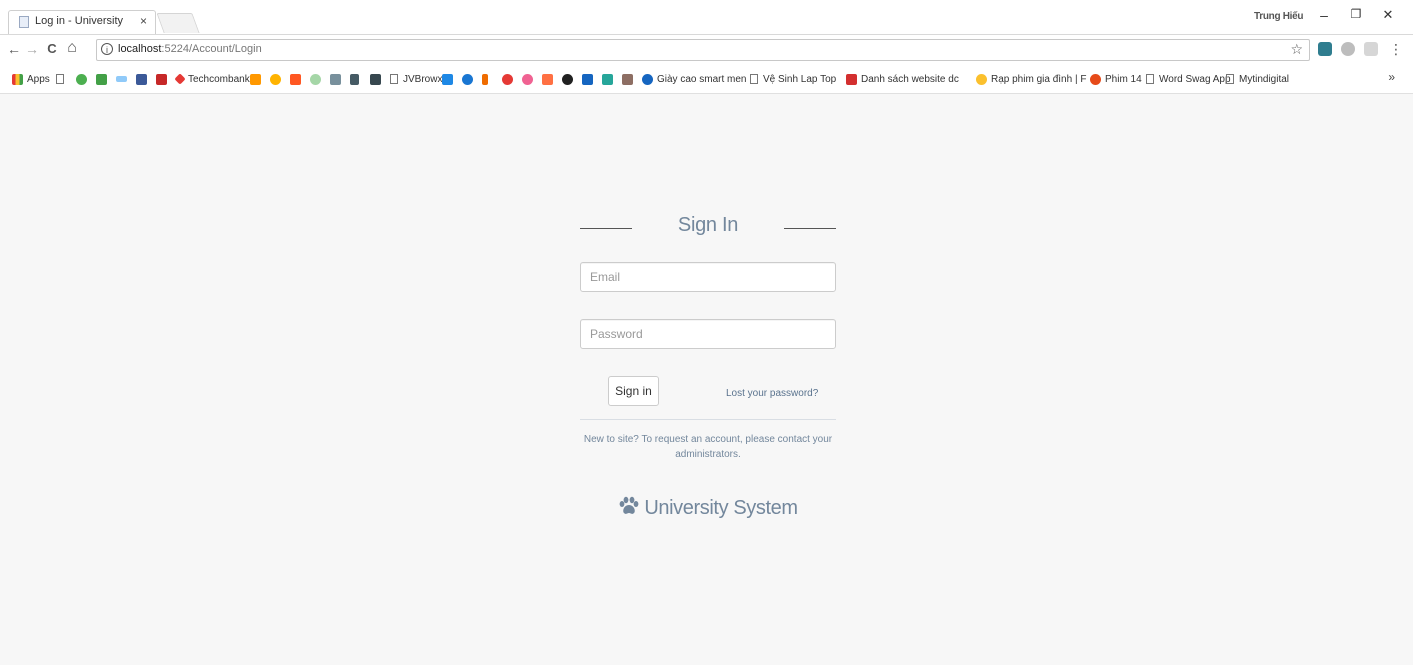  What do you see at coordinates (633, 391) in the screenshot?
I see `sign-in-button: Sign in` at bounding box center [633, 391].